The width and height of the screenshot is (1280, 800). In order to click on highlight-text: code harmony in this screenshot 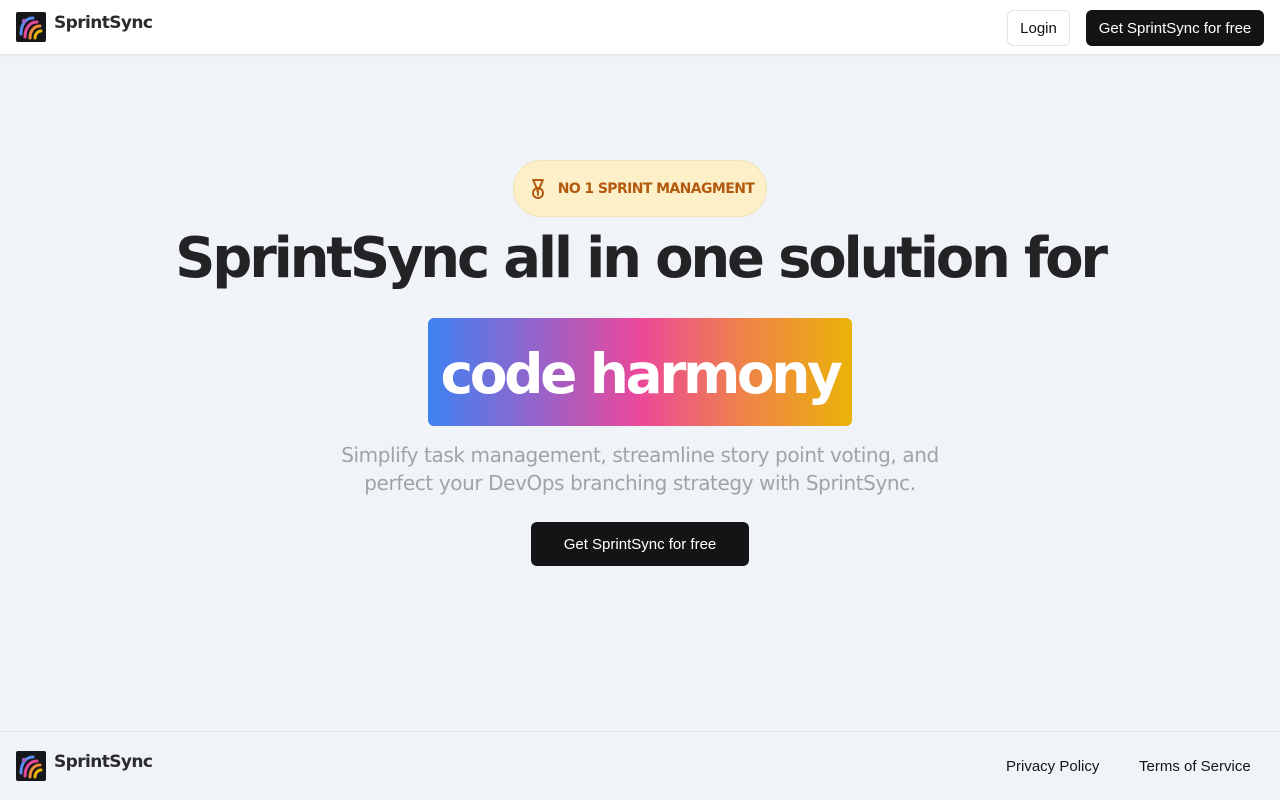, I will do `click(641, 374)`.